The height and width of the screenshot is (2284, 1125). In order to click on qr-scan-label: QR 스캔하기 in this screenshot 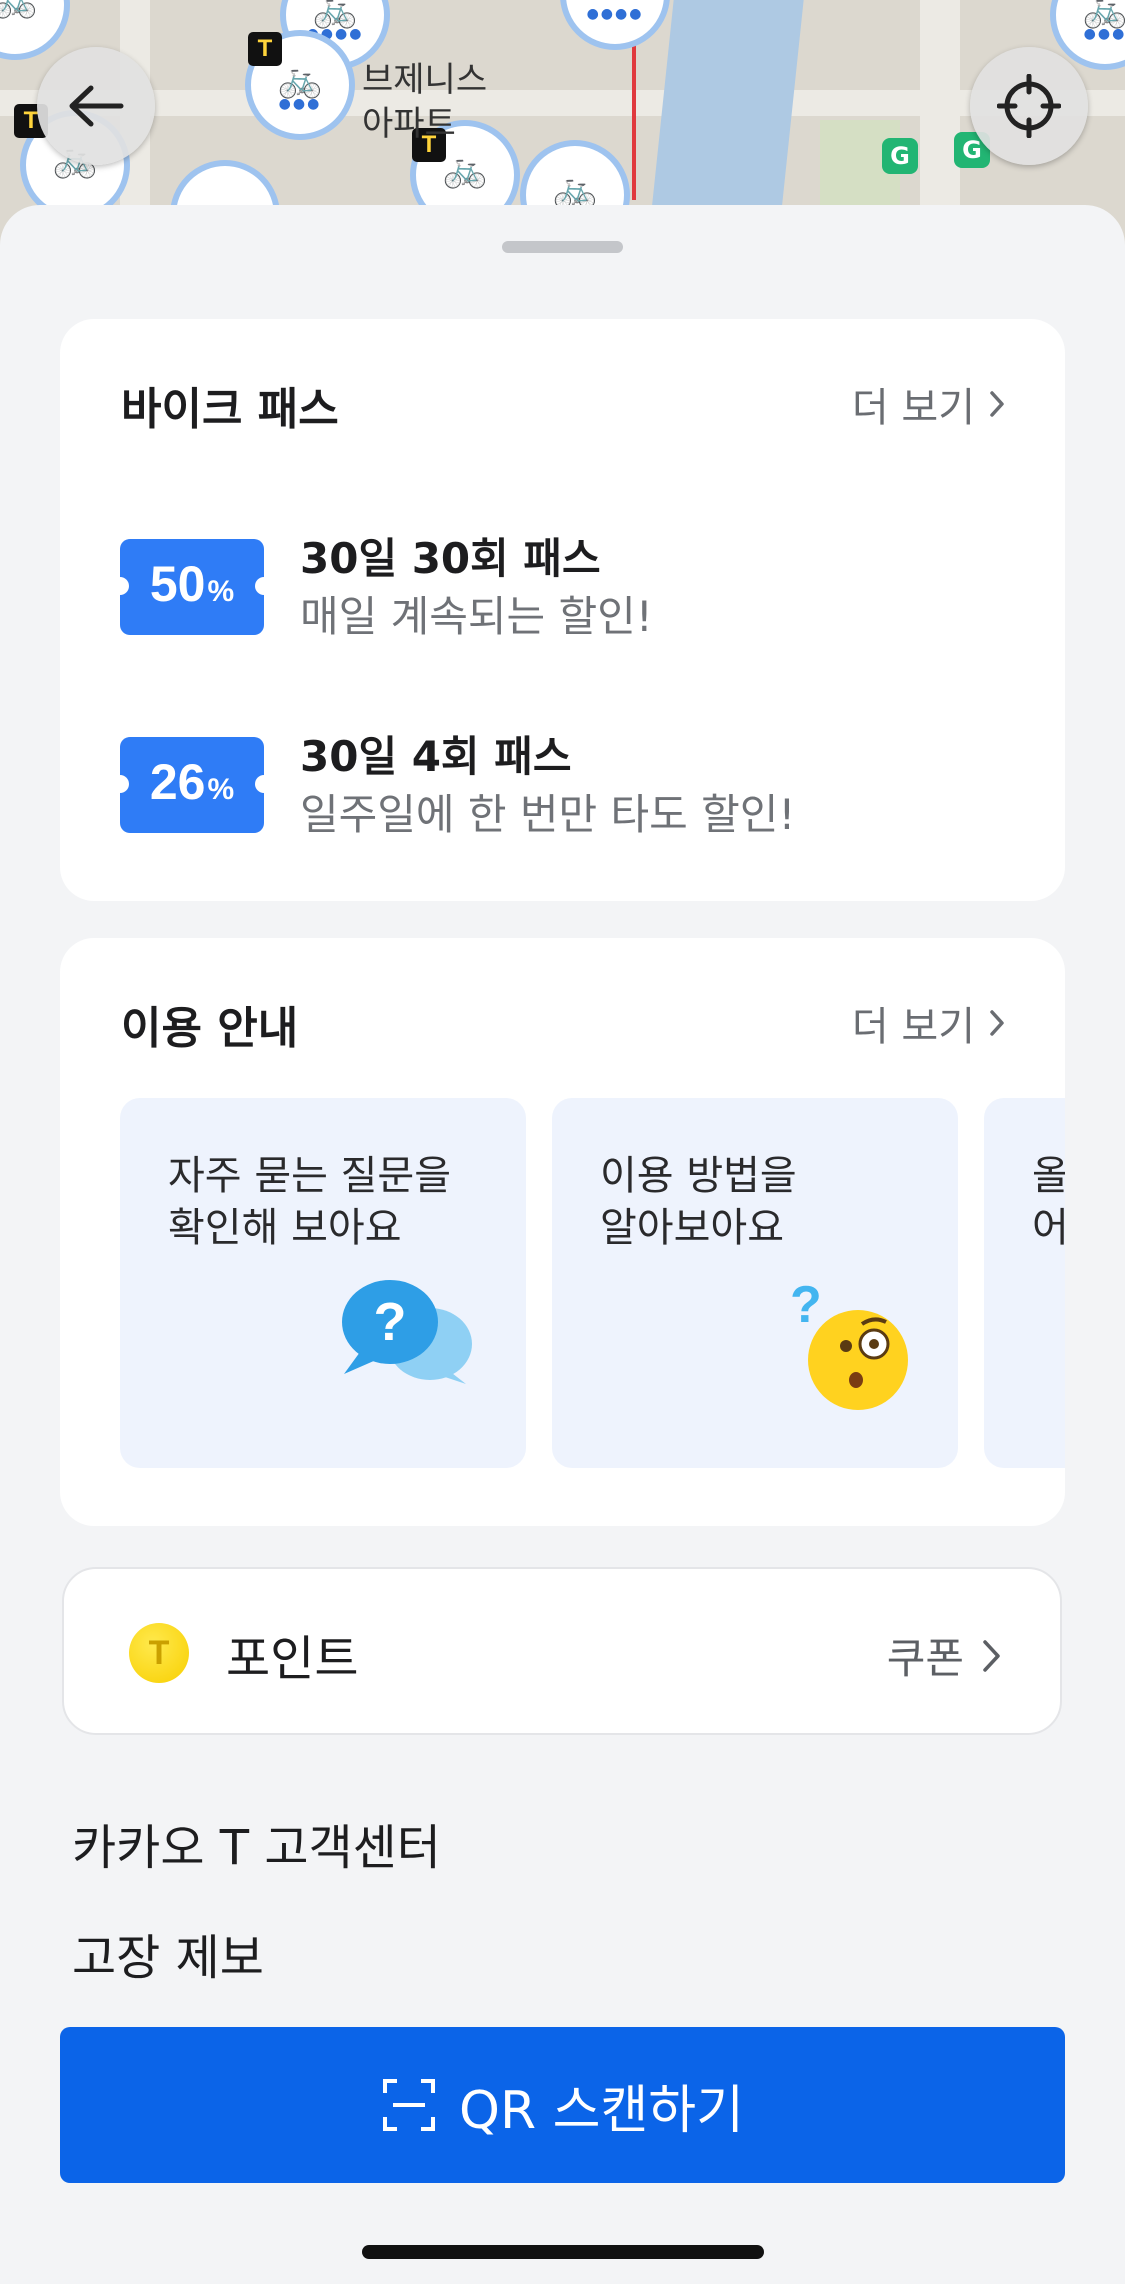, I will do `click(601, 2110)`.